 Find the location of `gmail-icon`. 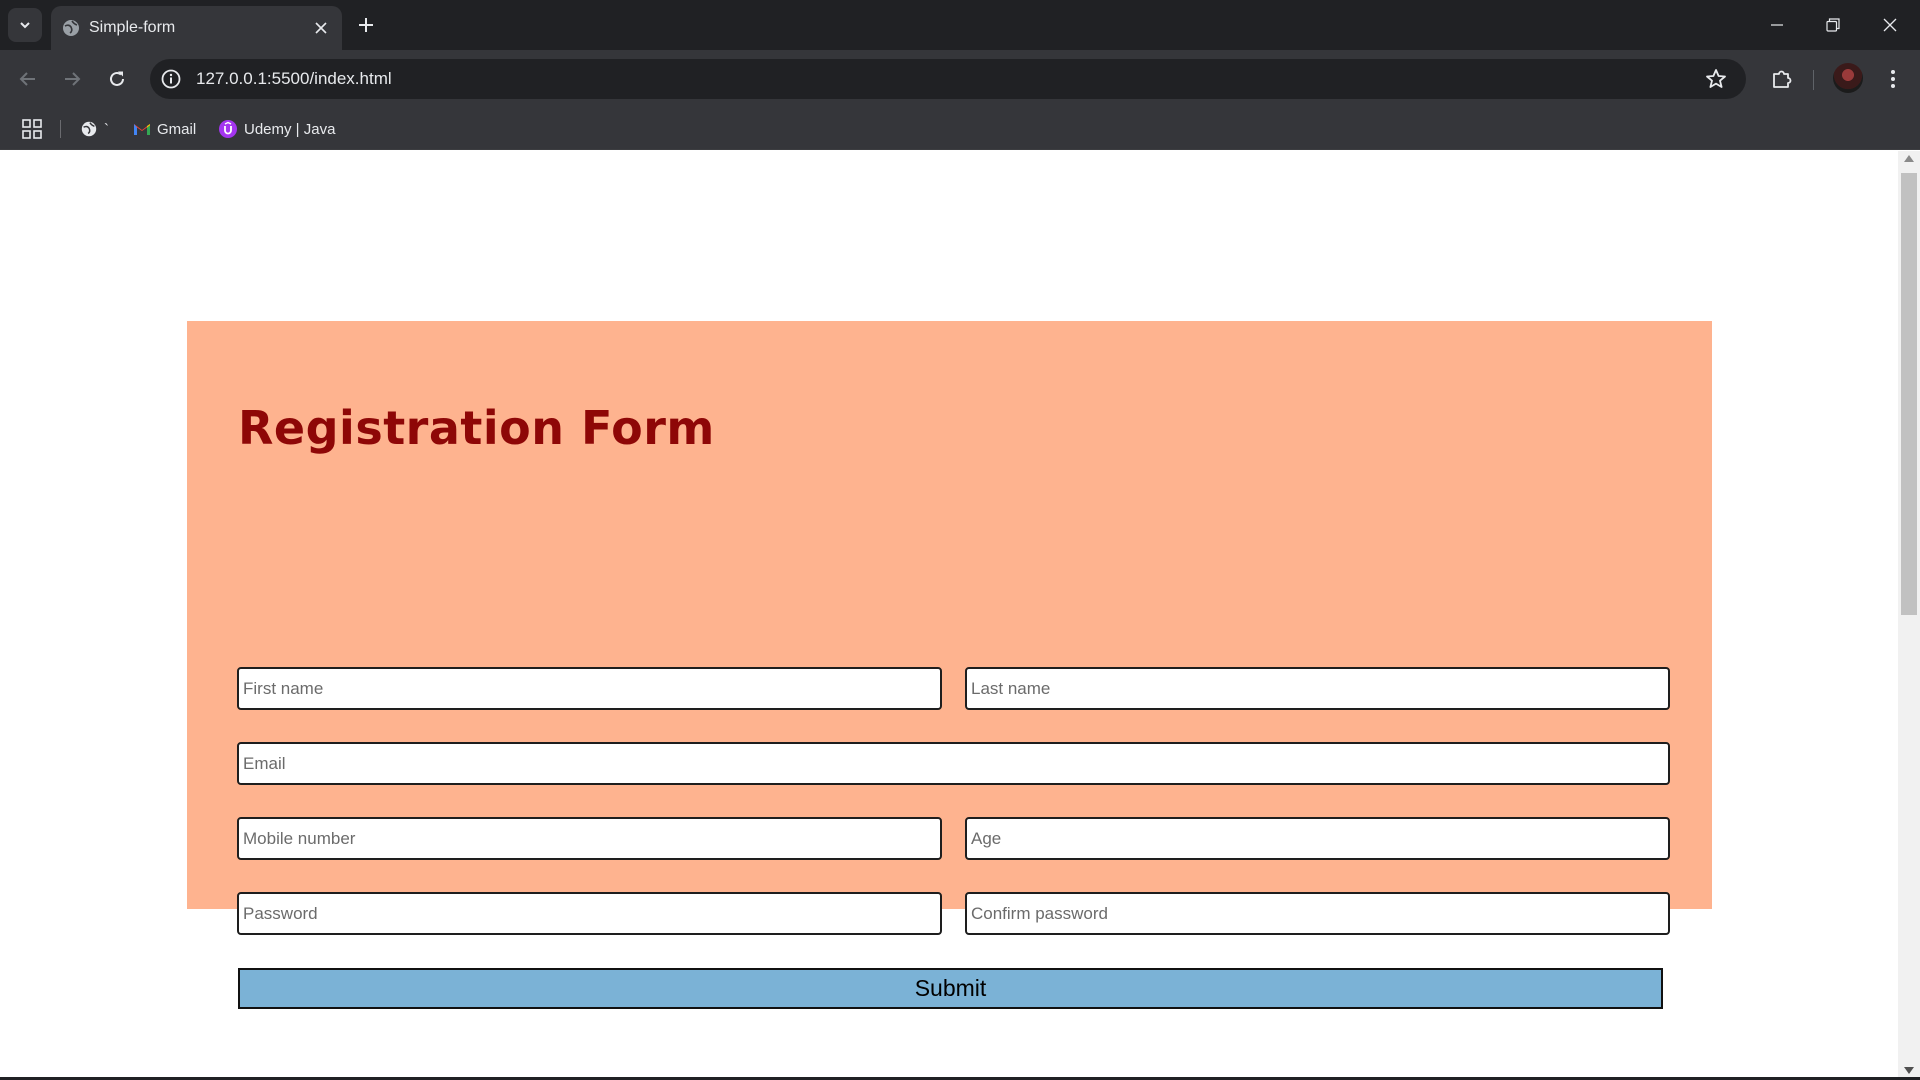

gmail-icon is located at coordinates (142, 129).